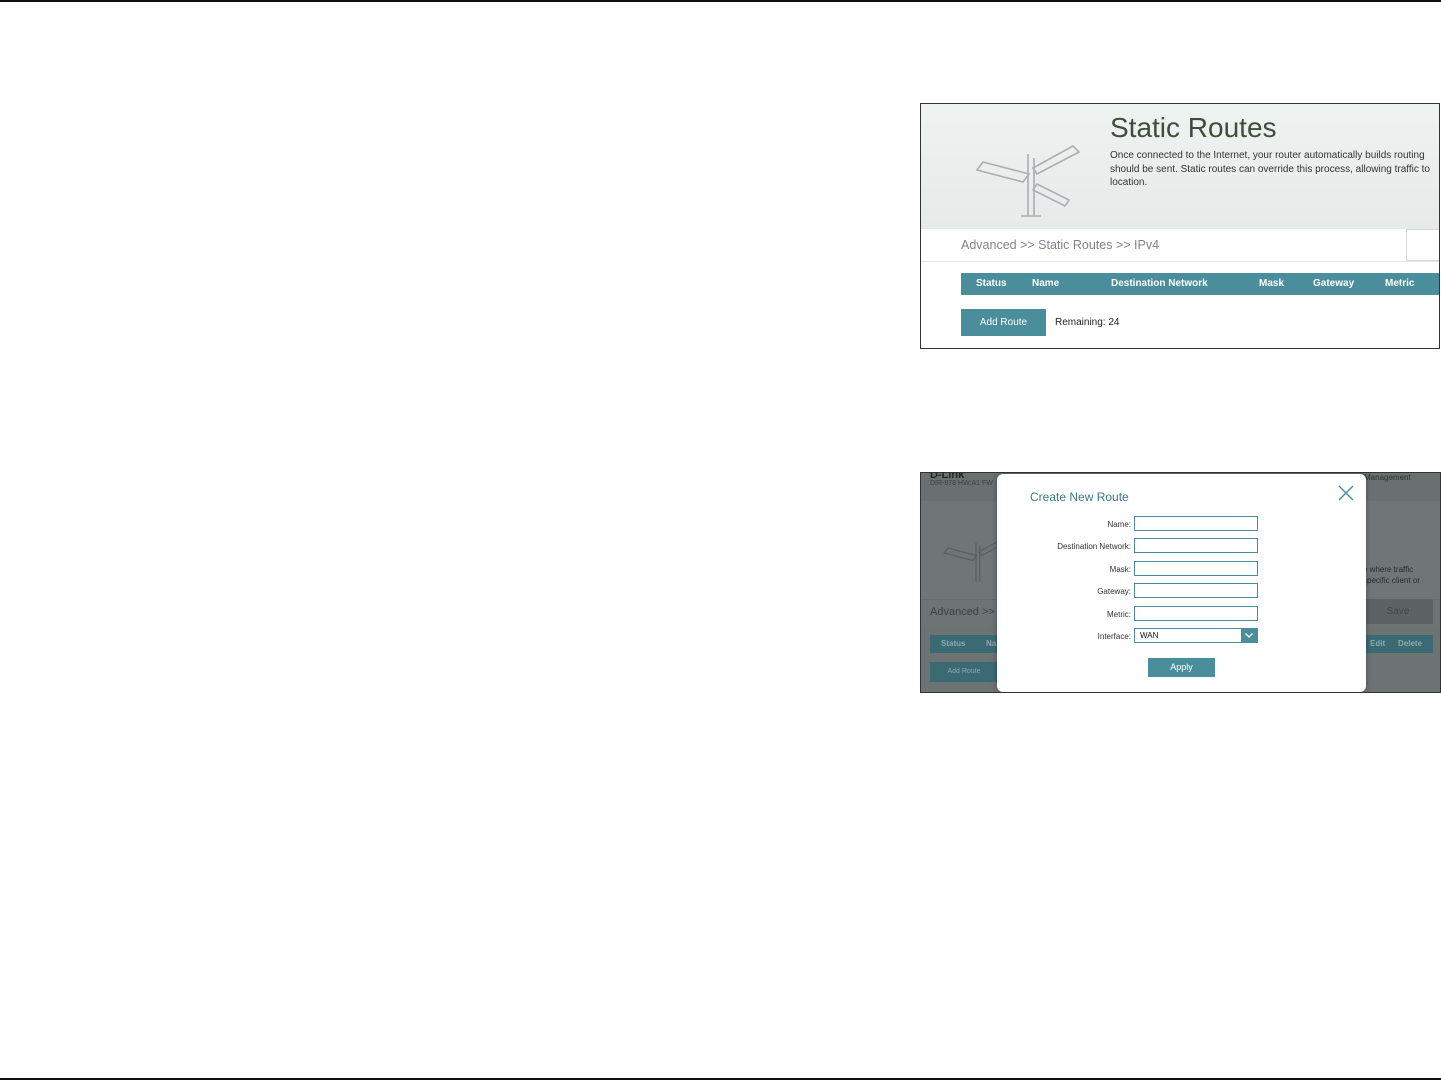 This screenshot has width=1441, height=1081. What do you see at coordinates (1028, 181) in the screenshot?
I see `signpost-icon` at bounding box center [1028, 181].